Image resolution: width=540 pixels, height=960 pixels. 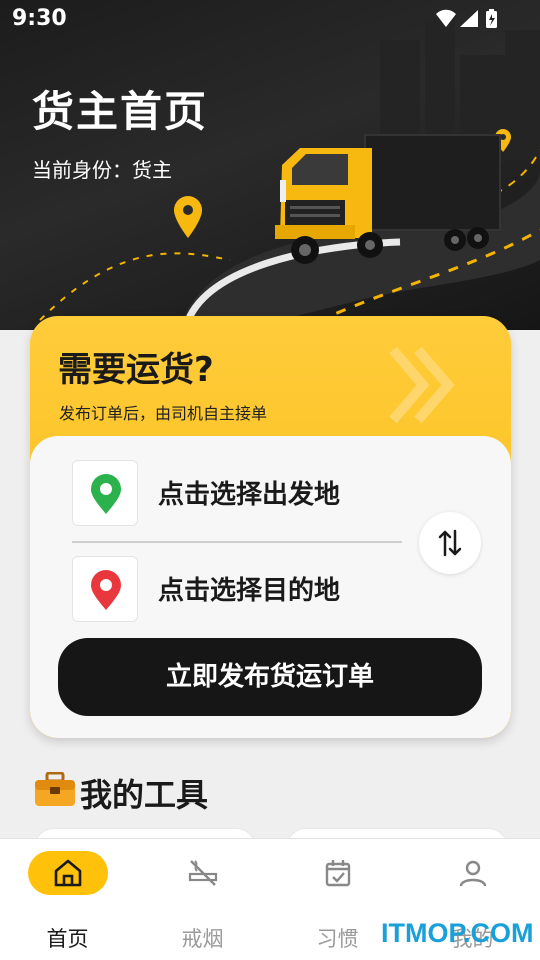 I want to click on signal-icon, so click(x=469, y=18).